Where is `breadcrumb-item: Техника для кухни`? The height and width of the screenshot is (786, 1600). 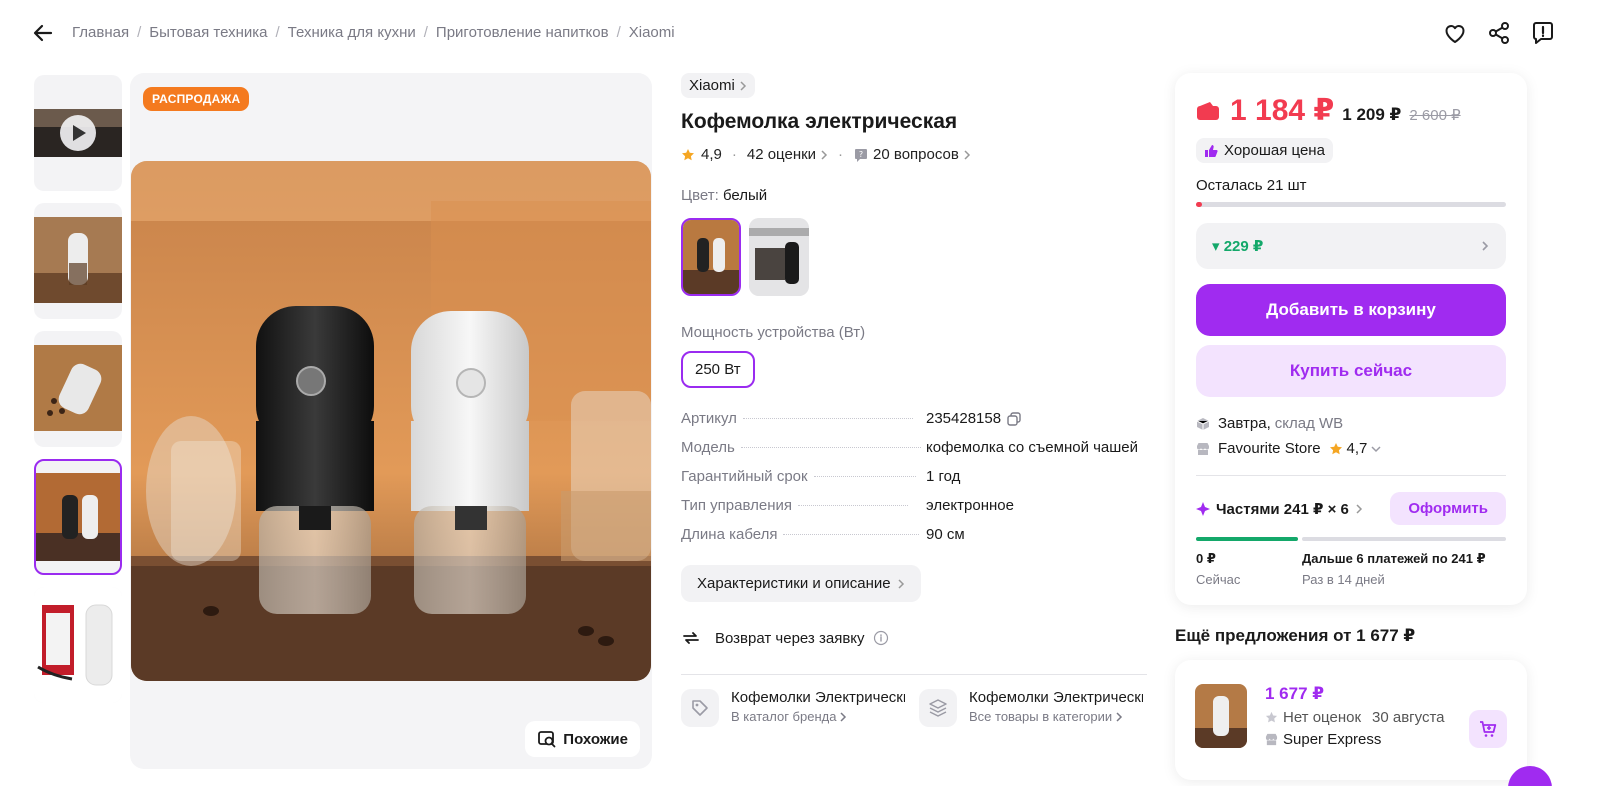
breadcrumb-item: Техника для кухни is located at coordinates (352, 32).